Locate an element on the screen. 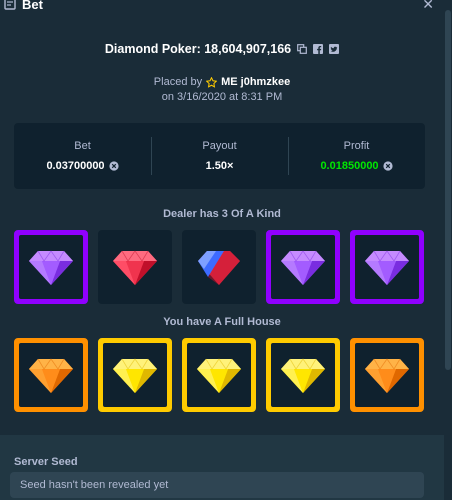  bet-value-row: 0.03700000 is located at coordinates (82, 166).